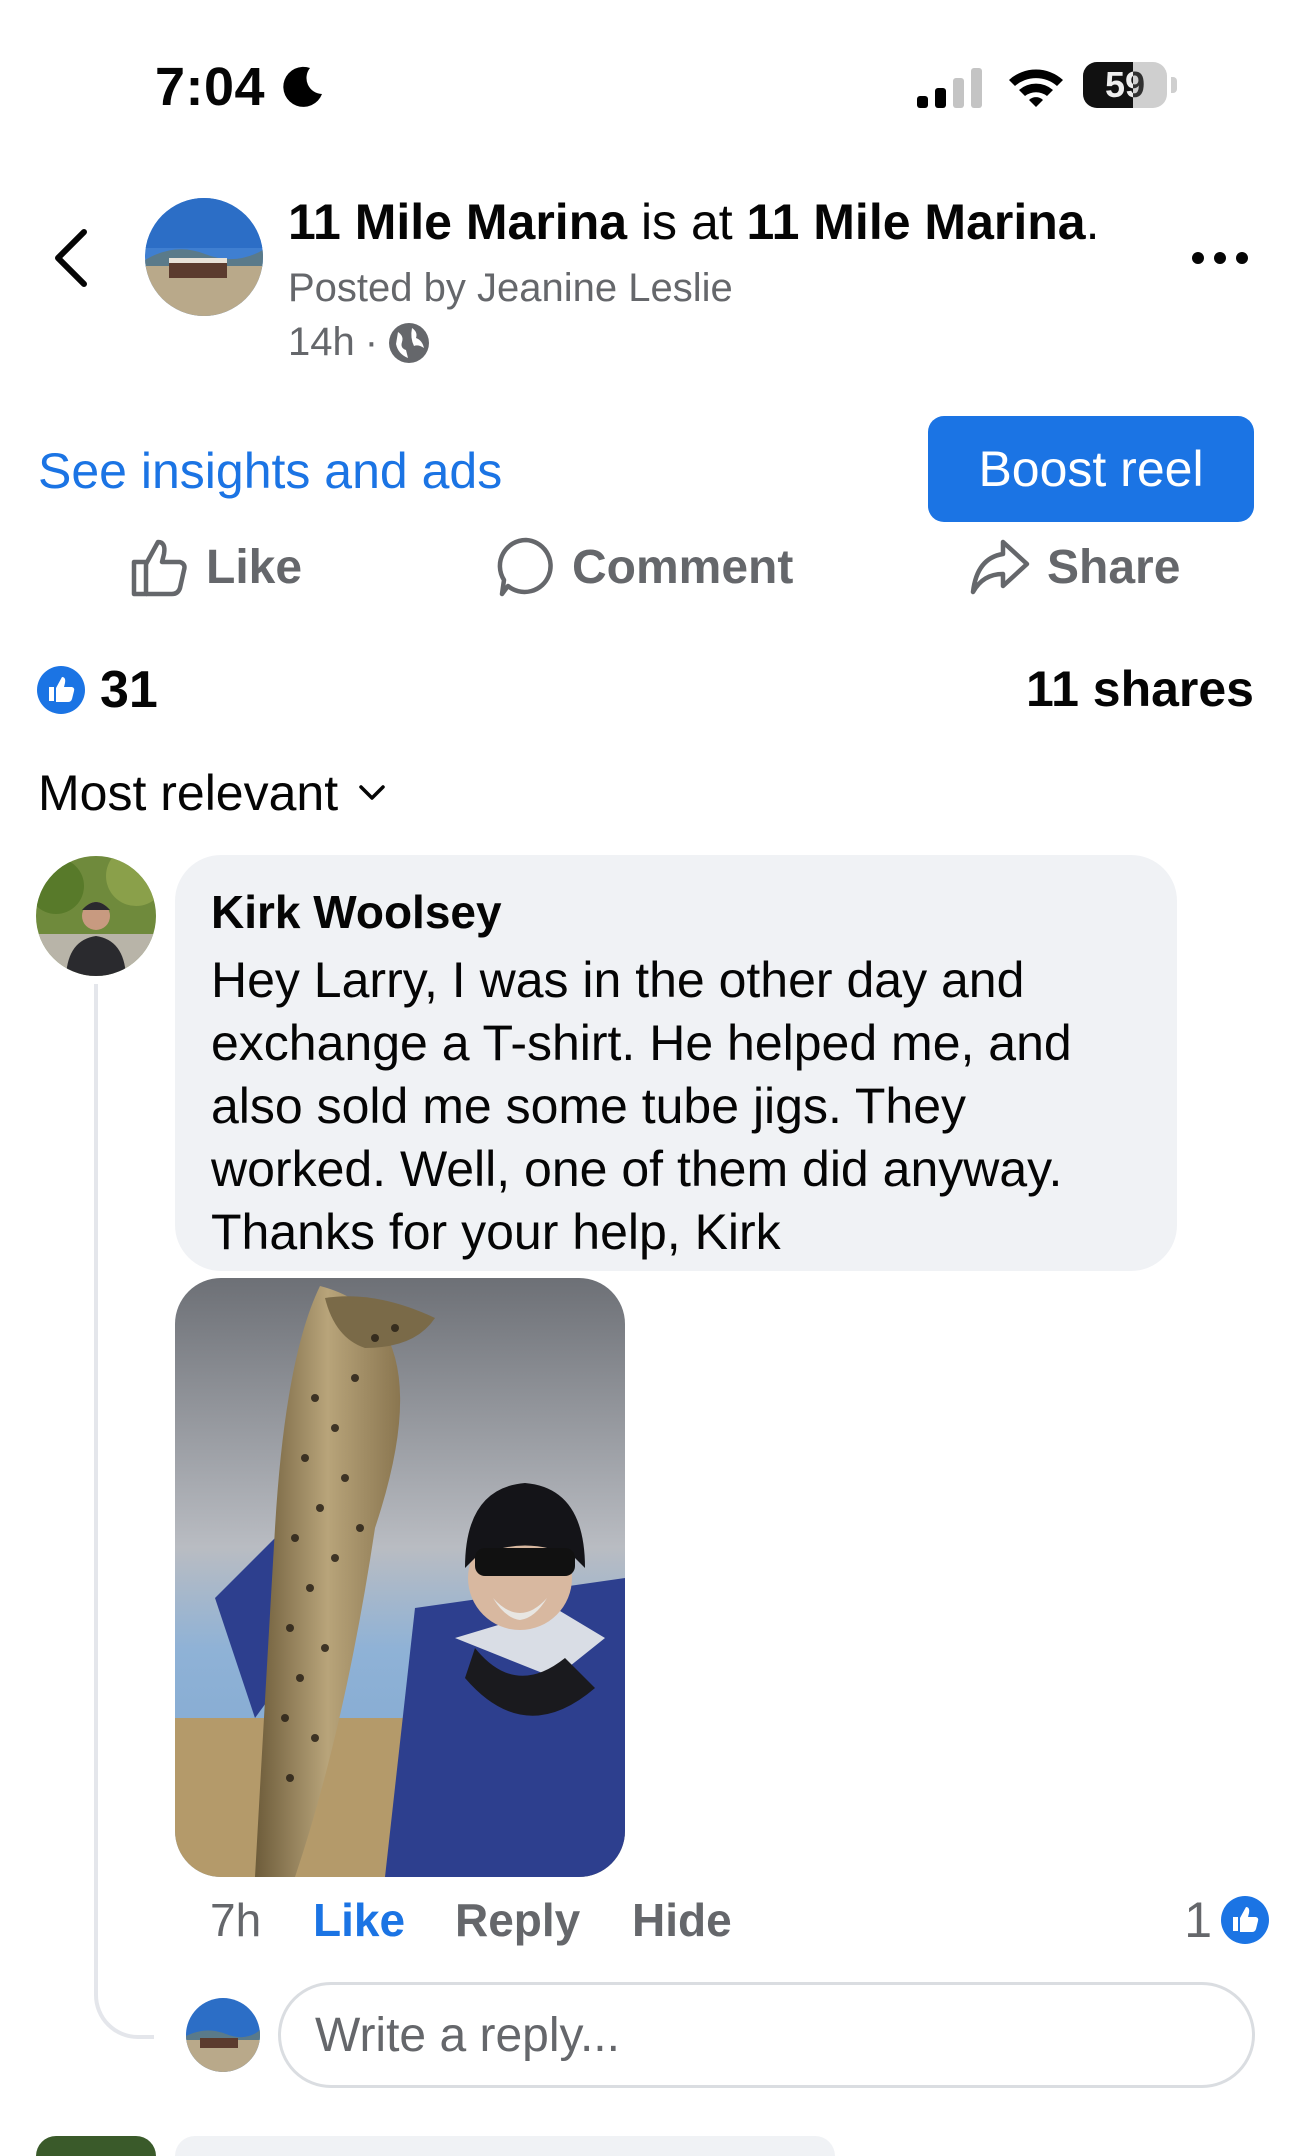 Image resolution: width=1290 pixels, height=2156 pixels. What do you see at coordinates (204, 257) in the screenshot?
I see `page-avatar` at bounding box center [204, 257].